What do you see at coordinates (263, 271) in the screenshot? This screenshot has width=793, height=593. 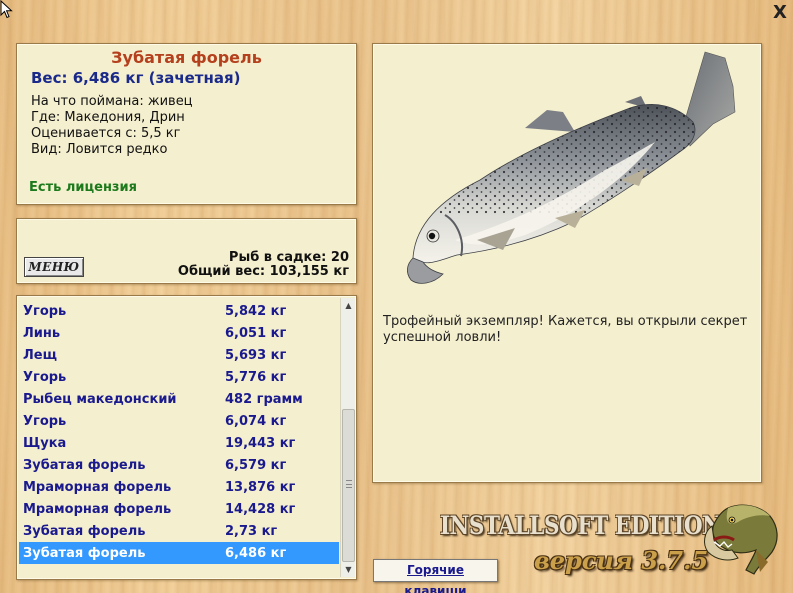 I see `total-weight: Общий вес: 103,155 кг` at bounding box center [263, 271].